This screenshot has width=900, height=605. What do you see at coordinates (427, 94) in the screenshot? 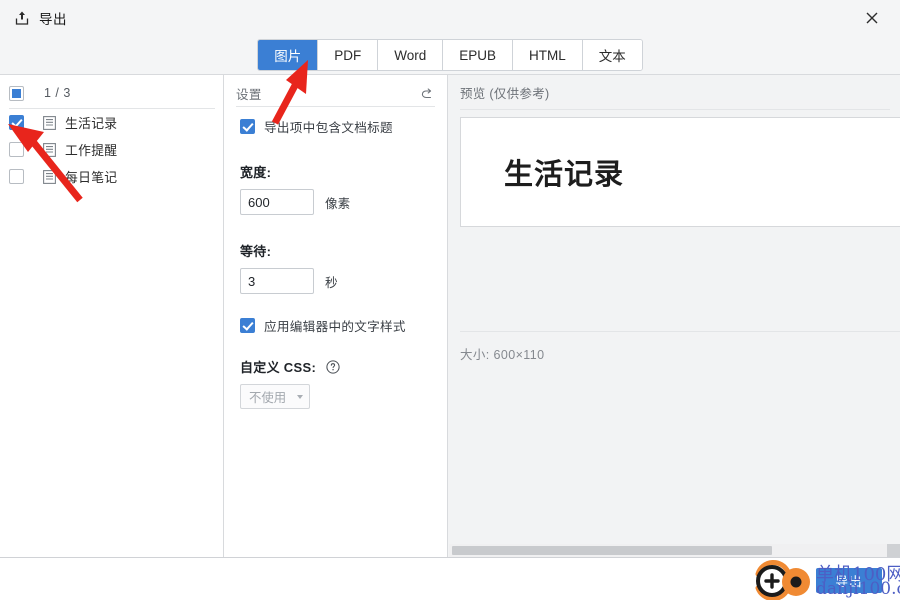
I see `undo-reset-icon` at bounding box center [427, 94].